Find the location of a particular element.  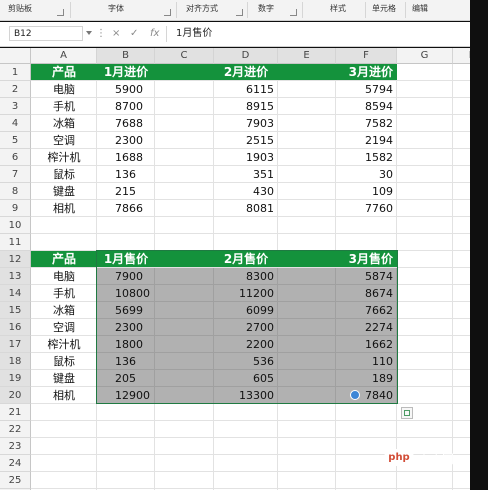

row-header-13: 13 is located at coordinates (15, 276).